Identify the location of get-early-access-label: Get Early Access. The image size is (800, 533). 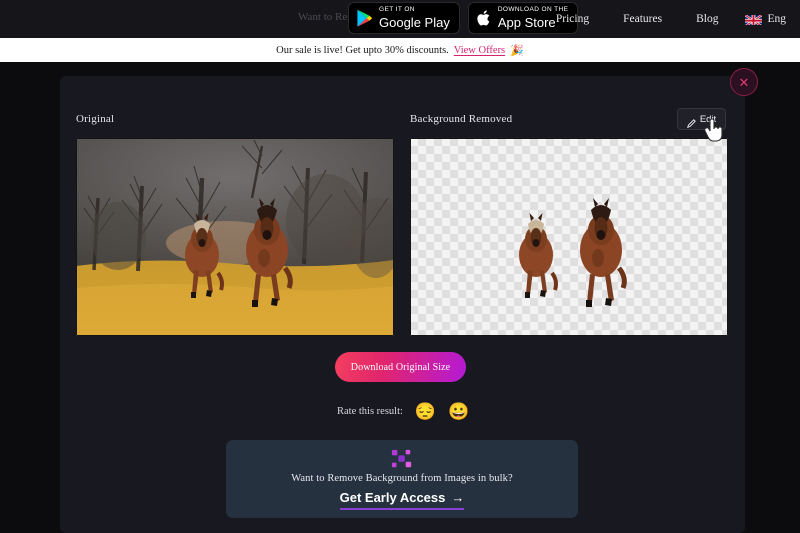
(392, 497).